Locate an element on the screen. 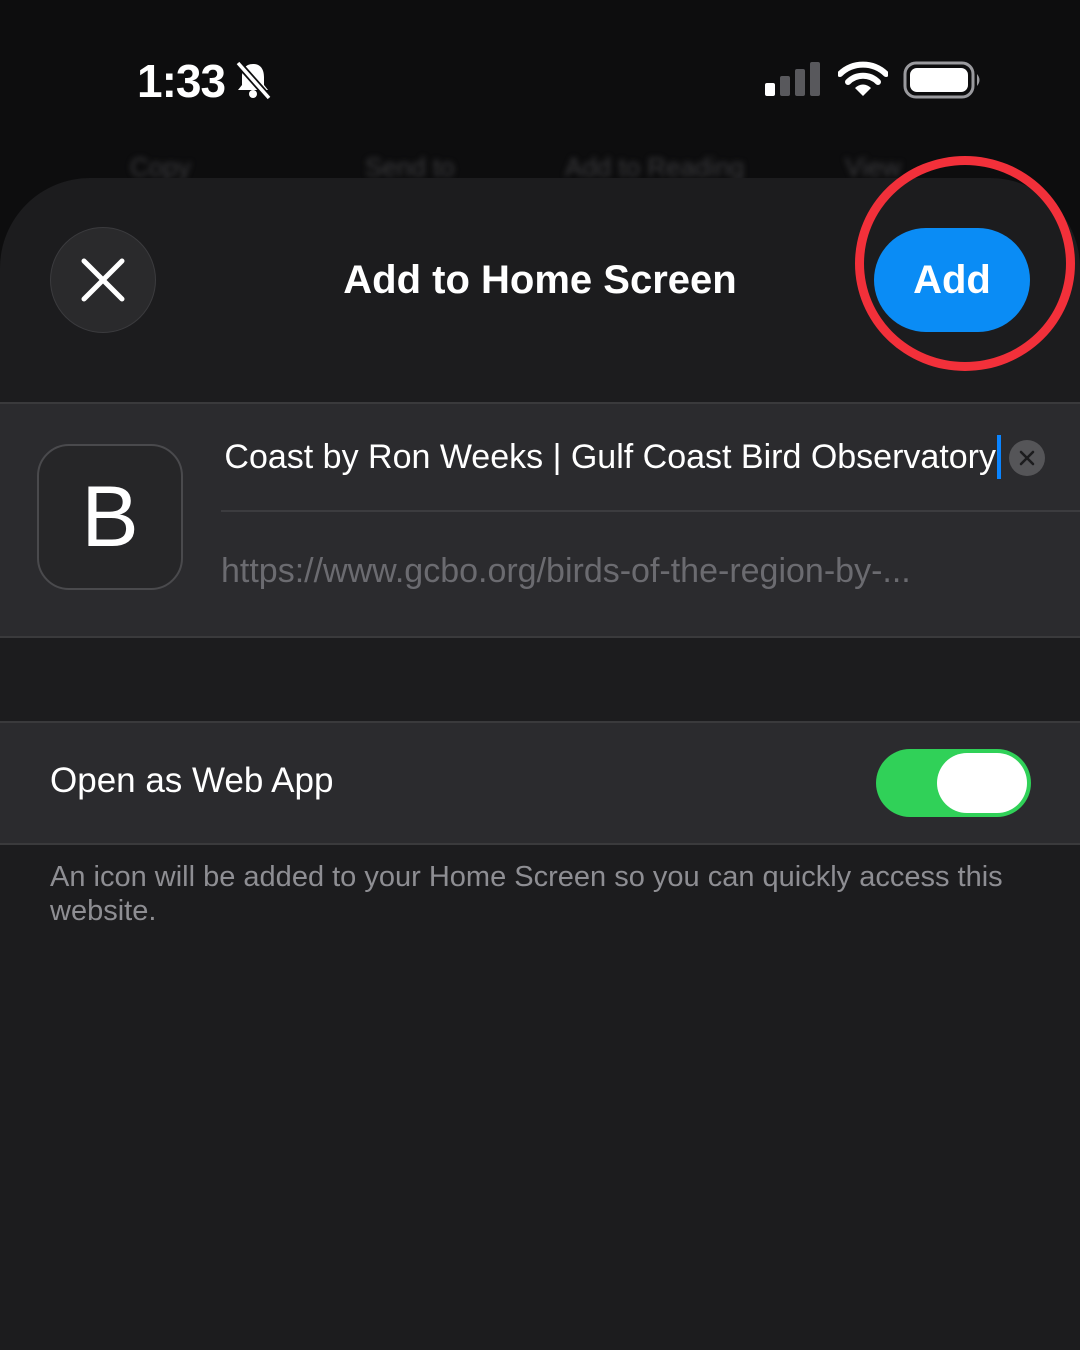 The image size is (1080, 1350). status-time: 1:33 is located at coordinates (181, 81).